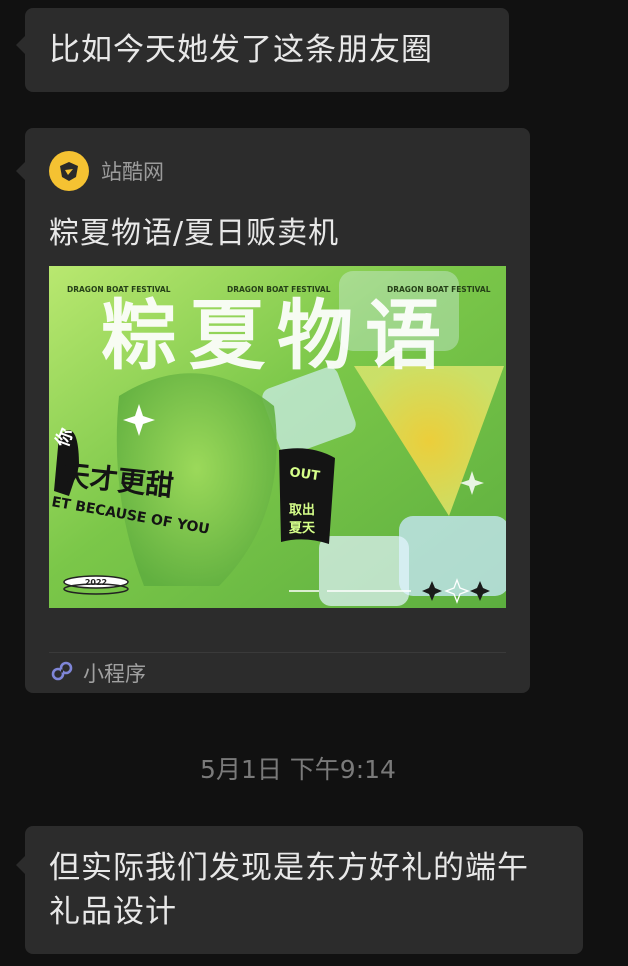 The height and width of the screenshot is (966, 628). I want to click on card-title: 粽夏物语/夏日贩卖机, so click(194, 233).